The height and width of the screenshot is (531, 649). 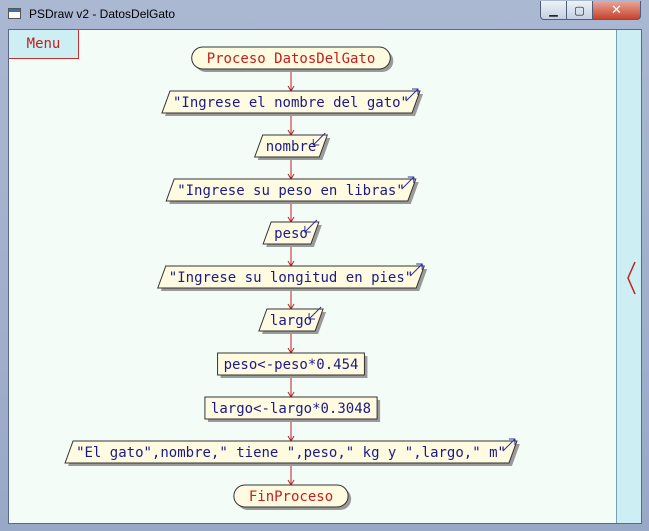 I want to click on chevron-left-icon, so click(x=629, y=277).